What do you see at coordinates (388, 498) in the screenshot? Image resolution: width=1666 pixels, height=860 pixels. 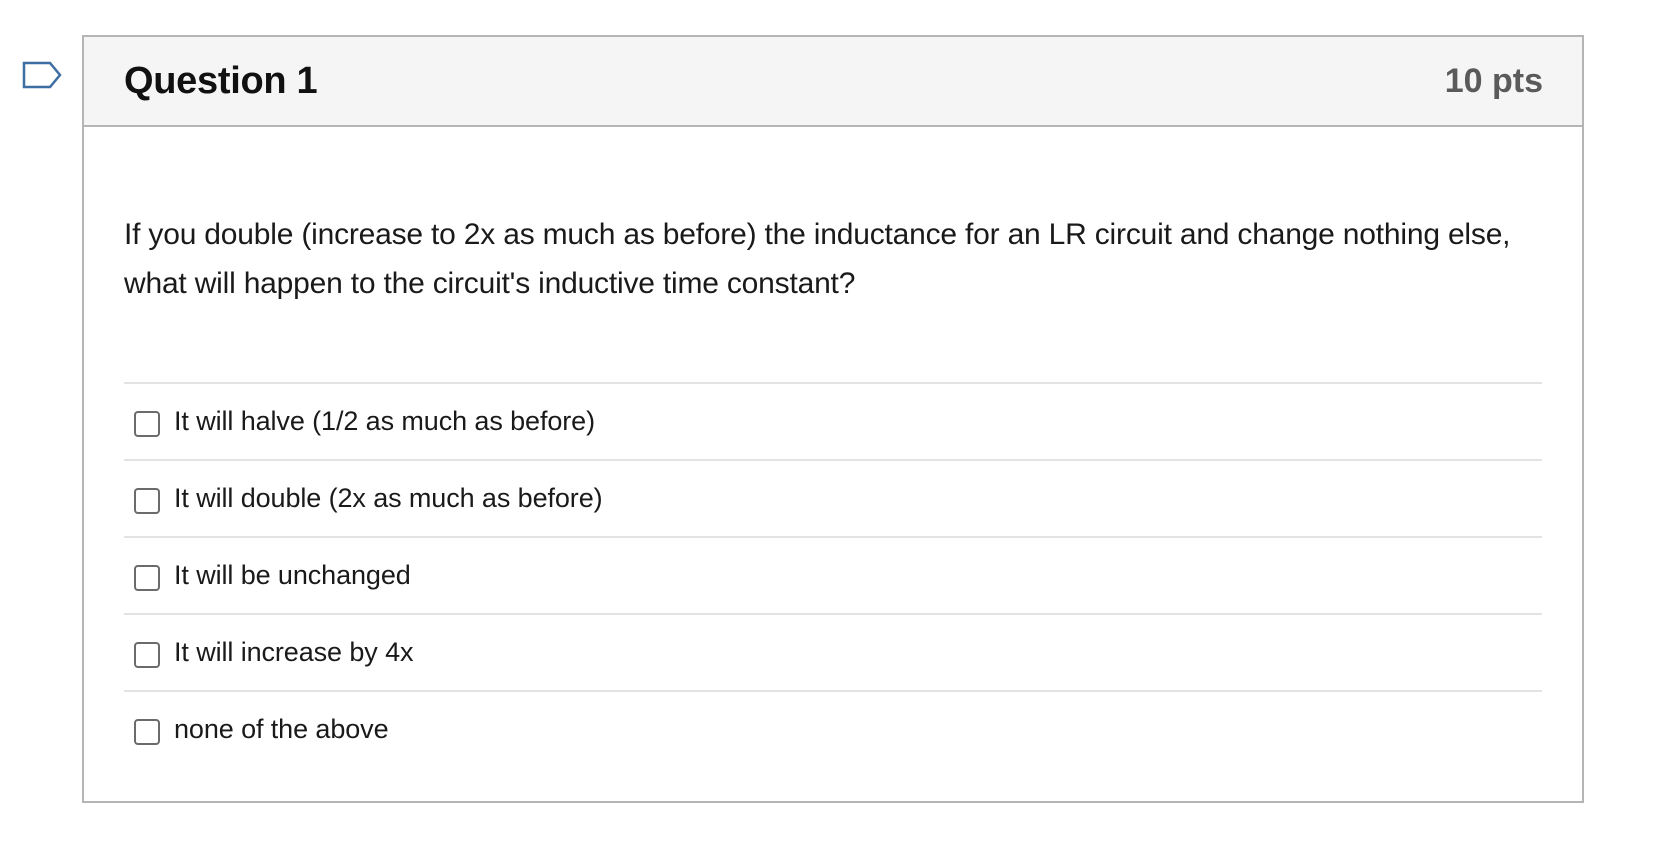 I see `answer-label: It will double (2x as much as before)` at bounding box center [388, 498].